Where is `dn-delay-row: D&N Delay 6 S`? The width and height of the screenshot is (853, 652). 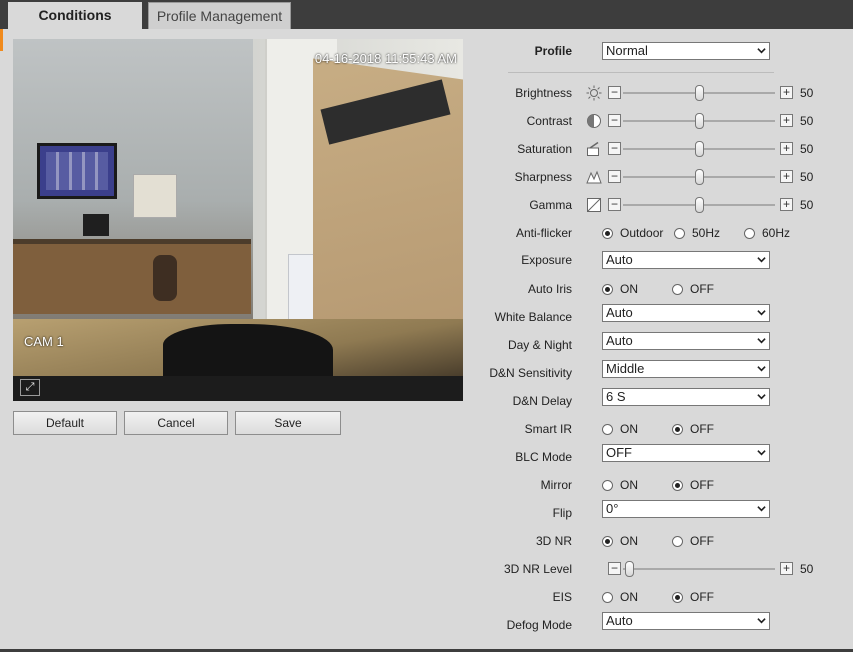
dn-delay-row: D&N Delay 6 S is located at coordinates (660, 397).